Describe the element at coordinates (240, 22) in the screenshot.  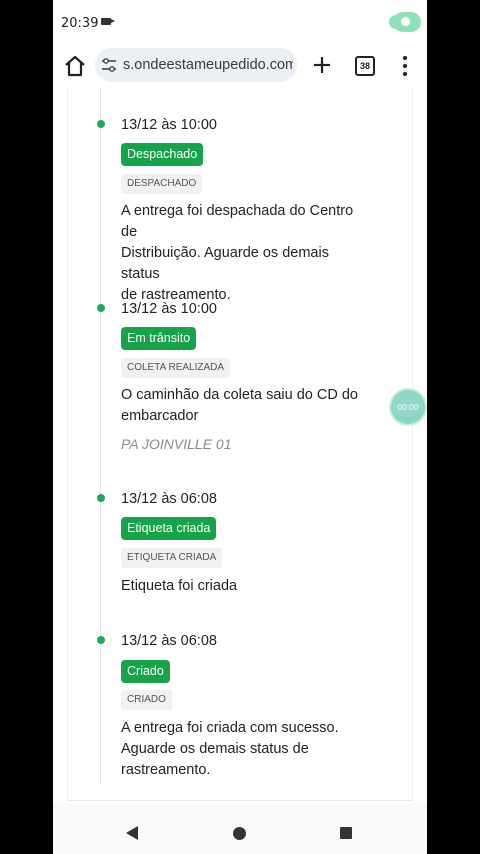
I see `status-bar: 20:39` at that location.